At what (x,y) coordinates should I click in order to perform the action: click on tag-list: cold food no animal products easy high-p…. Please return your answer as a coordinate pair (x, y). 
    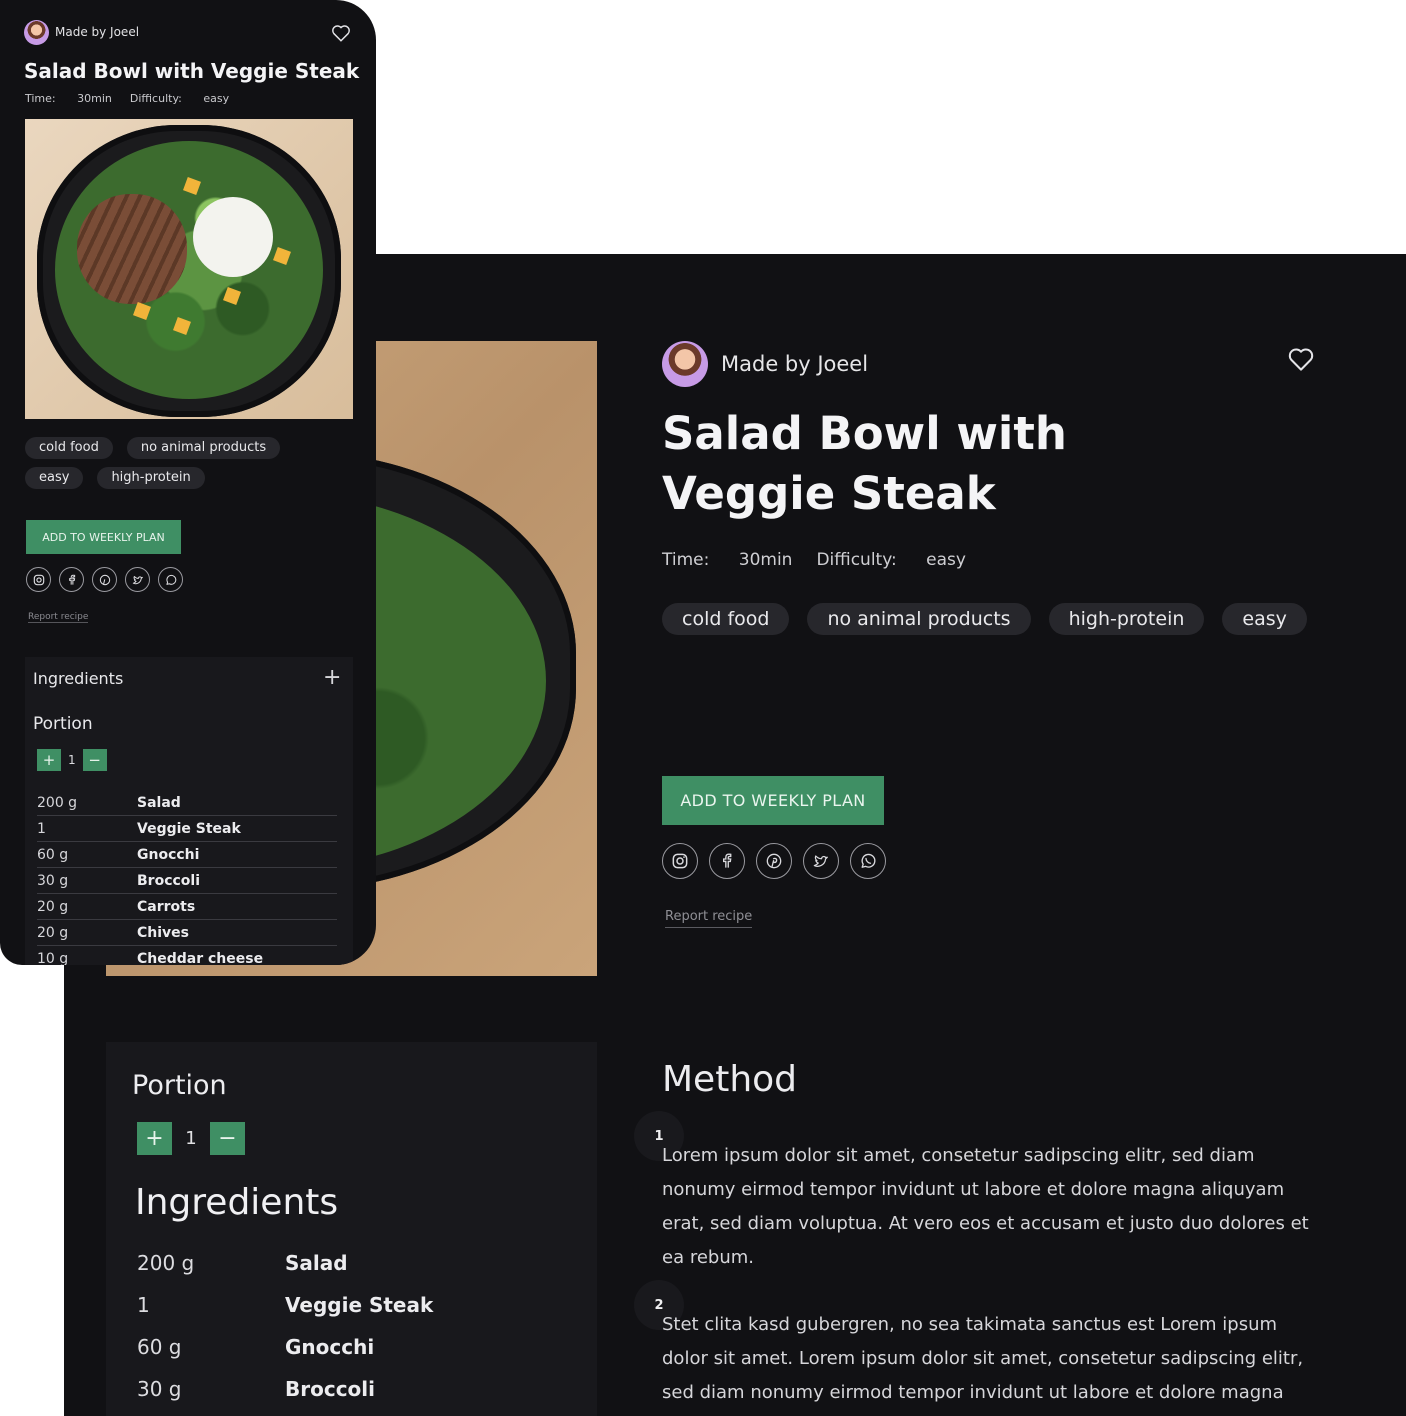
    Looking at the image, I should click on (175, 463).